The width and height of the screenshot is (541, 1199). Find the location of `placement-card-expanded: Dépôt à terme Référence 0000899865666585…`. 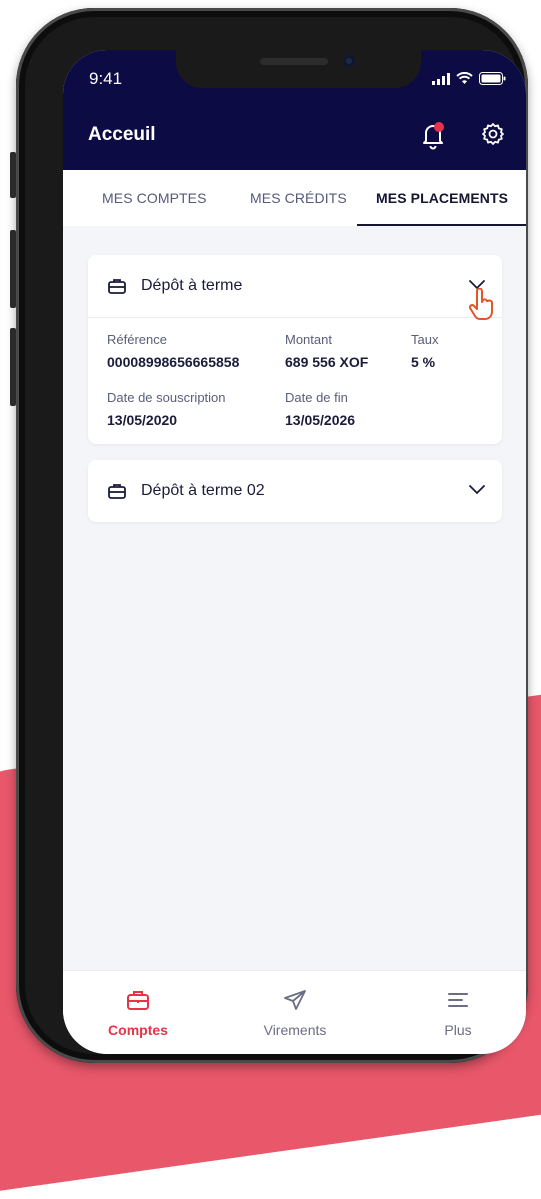

placement-card-expanded: Dépôt à terme Référence 0000899865666585… is located at coordinates (295, 349).